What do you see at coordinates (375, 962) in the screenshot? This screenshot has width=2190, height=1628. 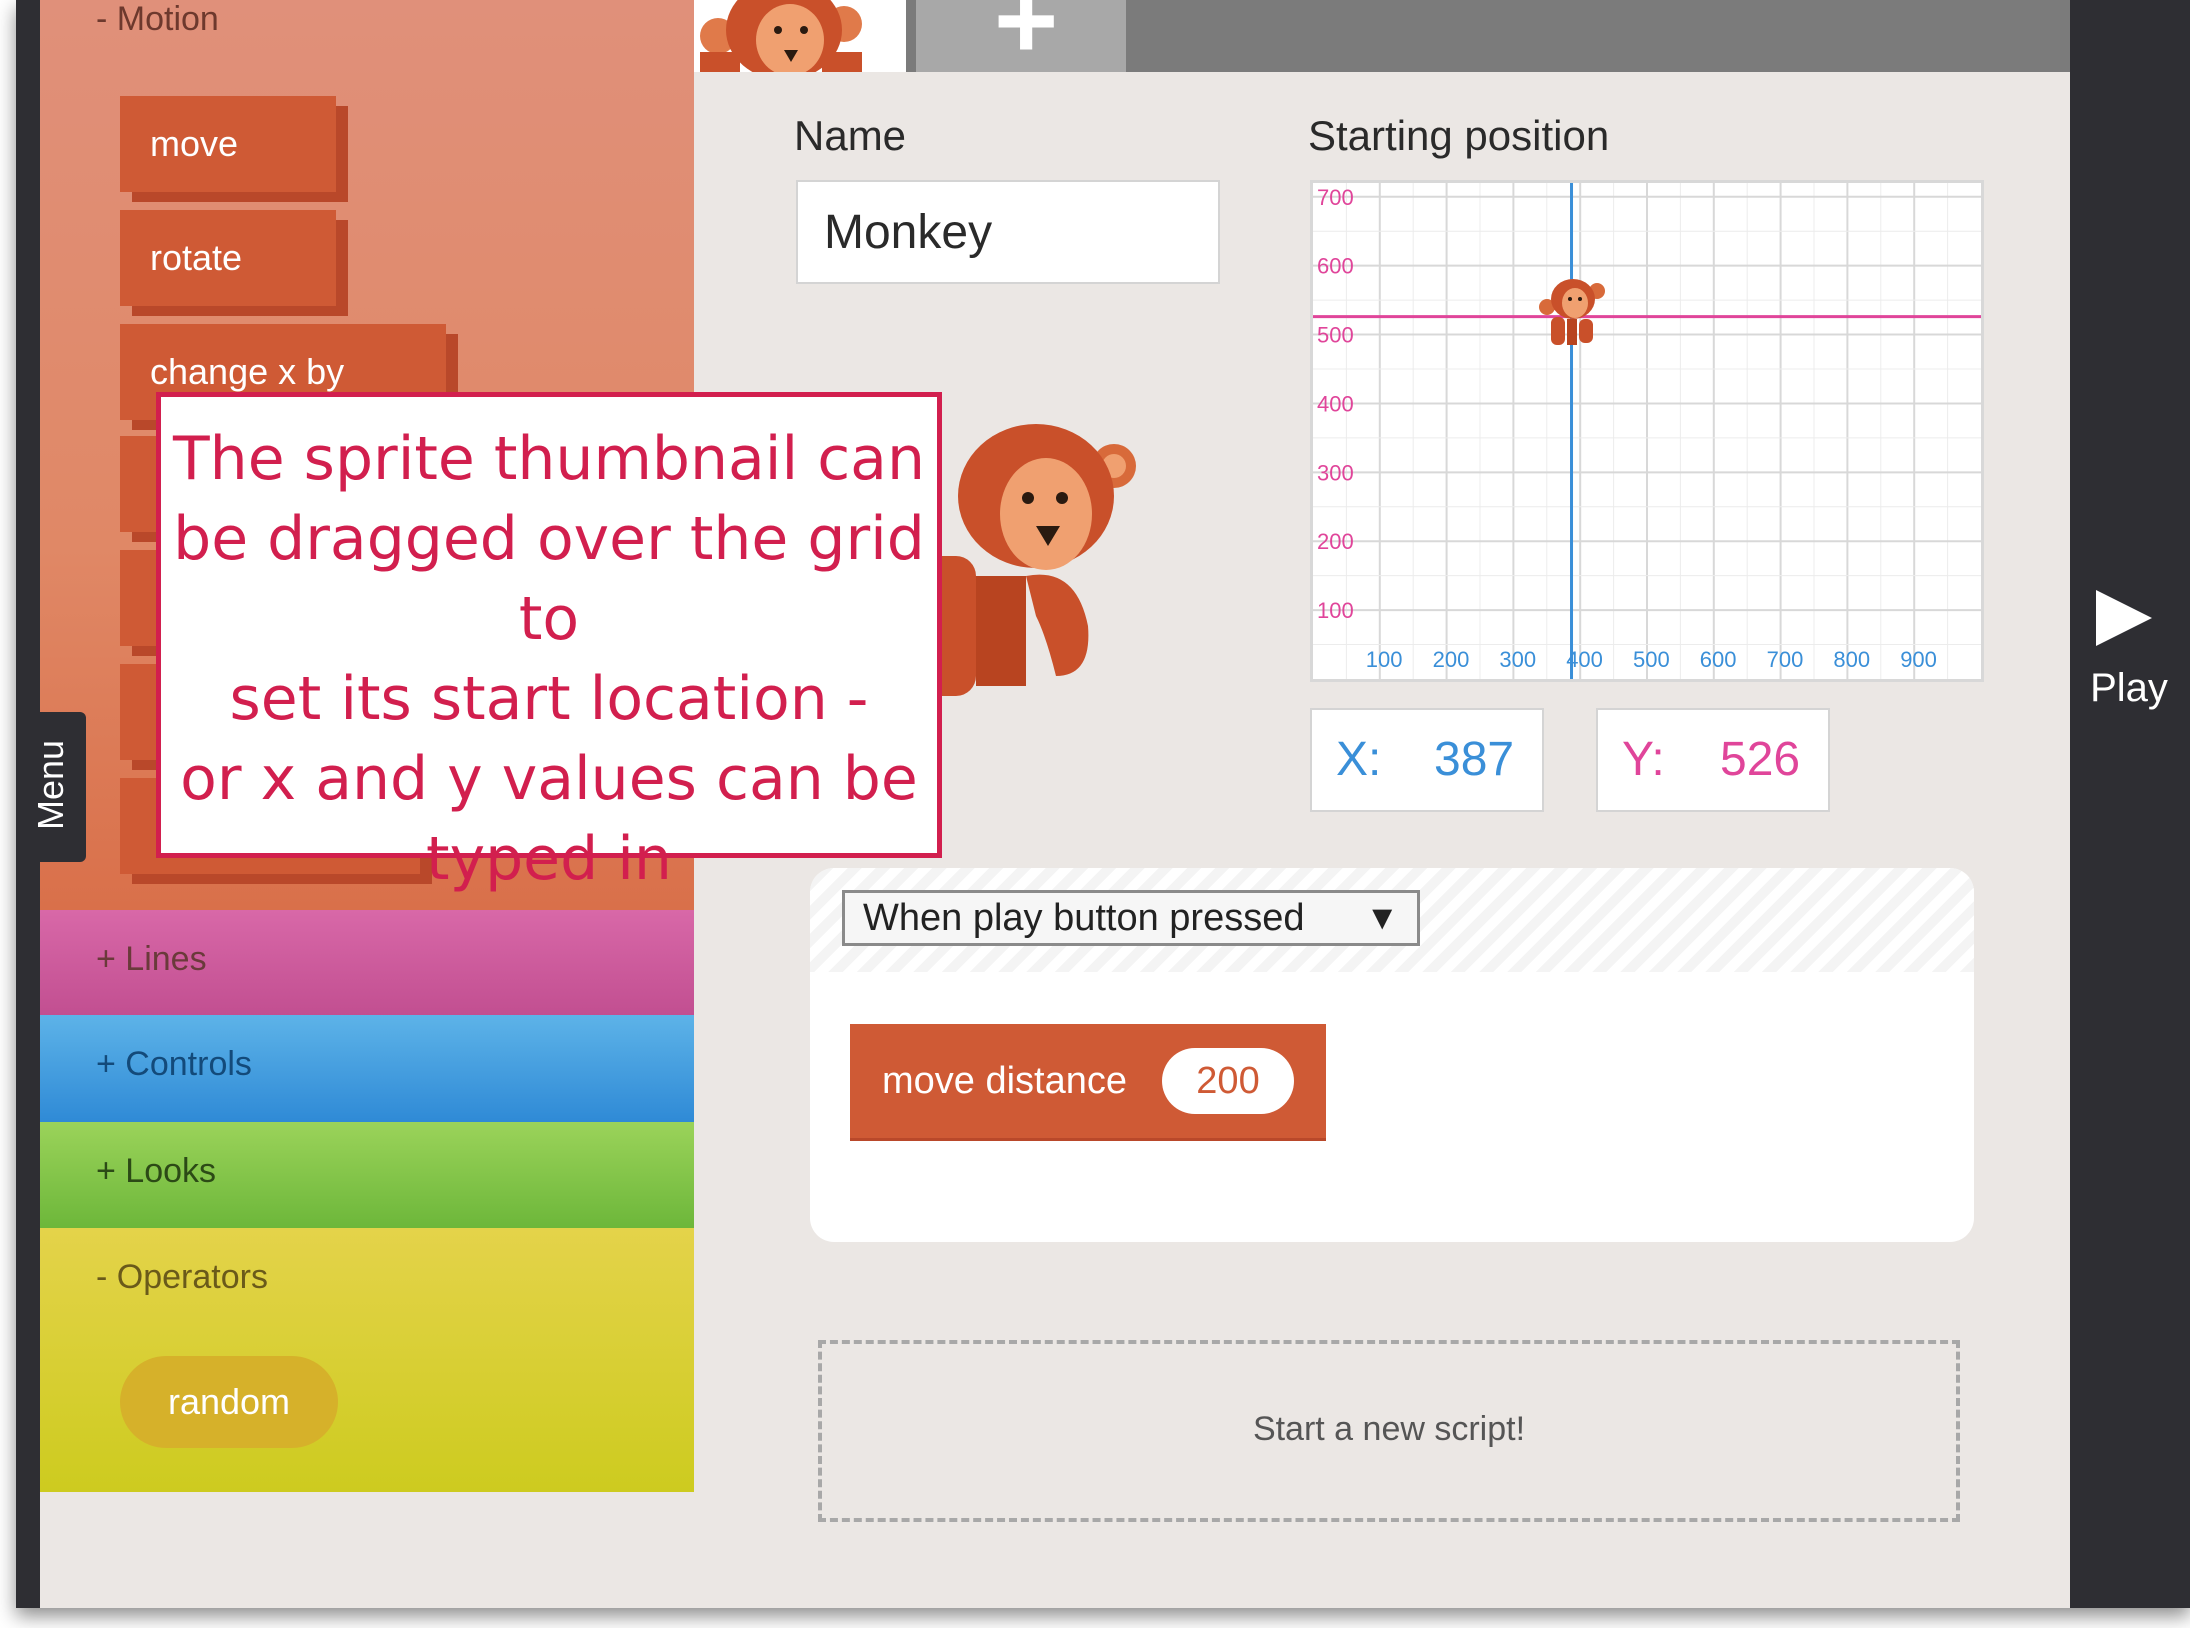 I see `lines-category: + Lines` at bounding box center [375, 962].